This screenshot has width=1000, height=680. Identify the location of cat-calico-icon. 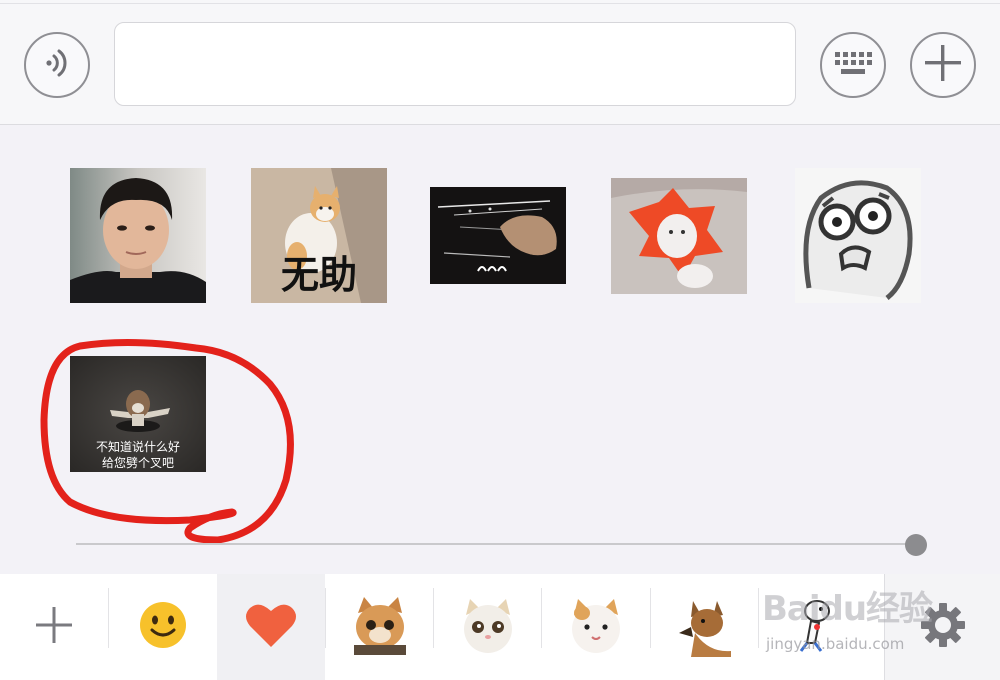
(596, 627).